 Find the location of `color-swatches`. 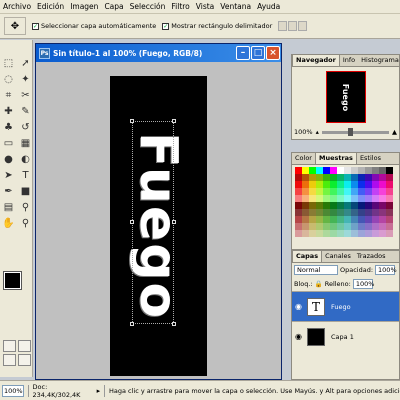

color-swatches is located at coordinates (16, 285).